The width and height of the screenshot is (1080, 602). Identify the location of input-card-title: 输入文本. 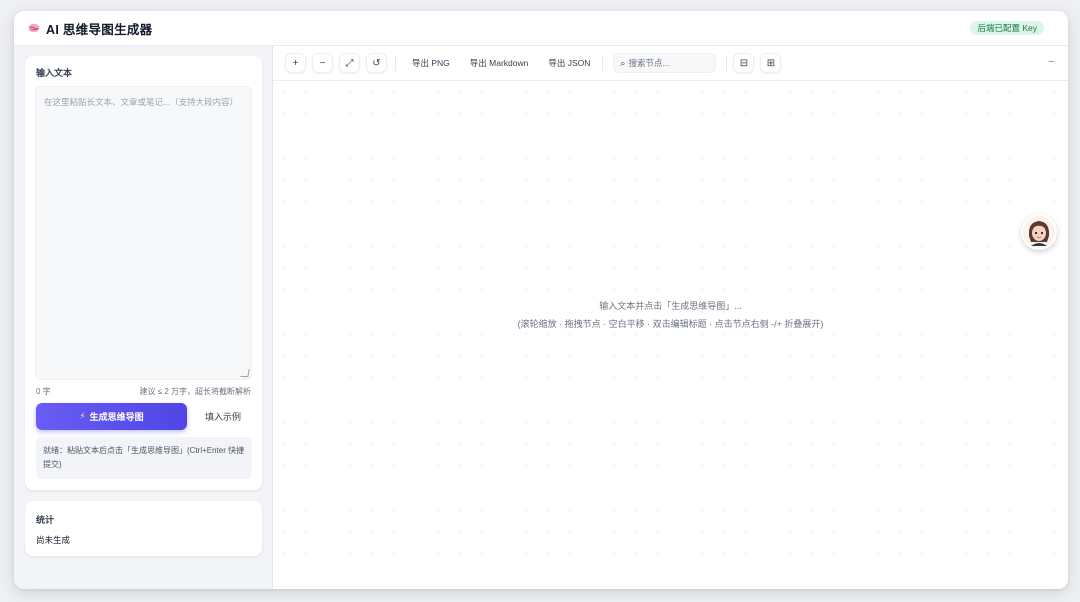
(54, 73).